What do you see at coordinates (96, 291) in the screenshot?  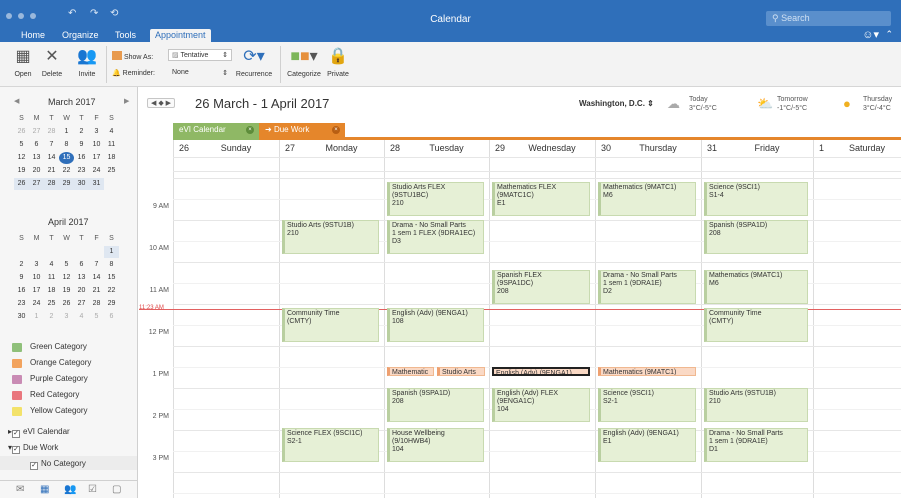 I see `mini-calendar-day: 21` at bounding box center [96, 291].